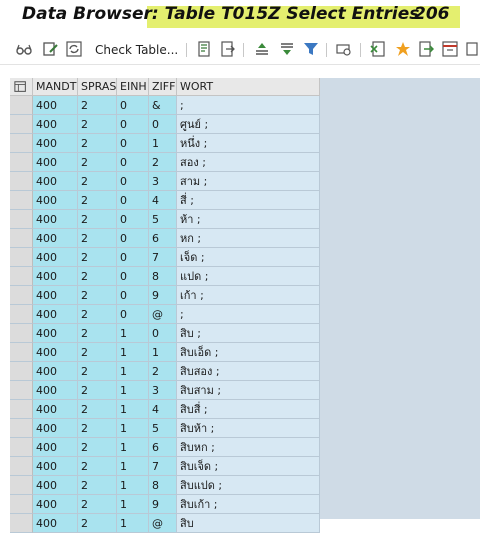 Image resolution: width=480 pixels, height=533 pixels. What do you see at coordinates (163, 485) in the screenshot?
I see `cell-ziff: 8` at bounding box center [163, 485].